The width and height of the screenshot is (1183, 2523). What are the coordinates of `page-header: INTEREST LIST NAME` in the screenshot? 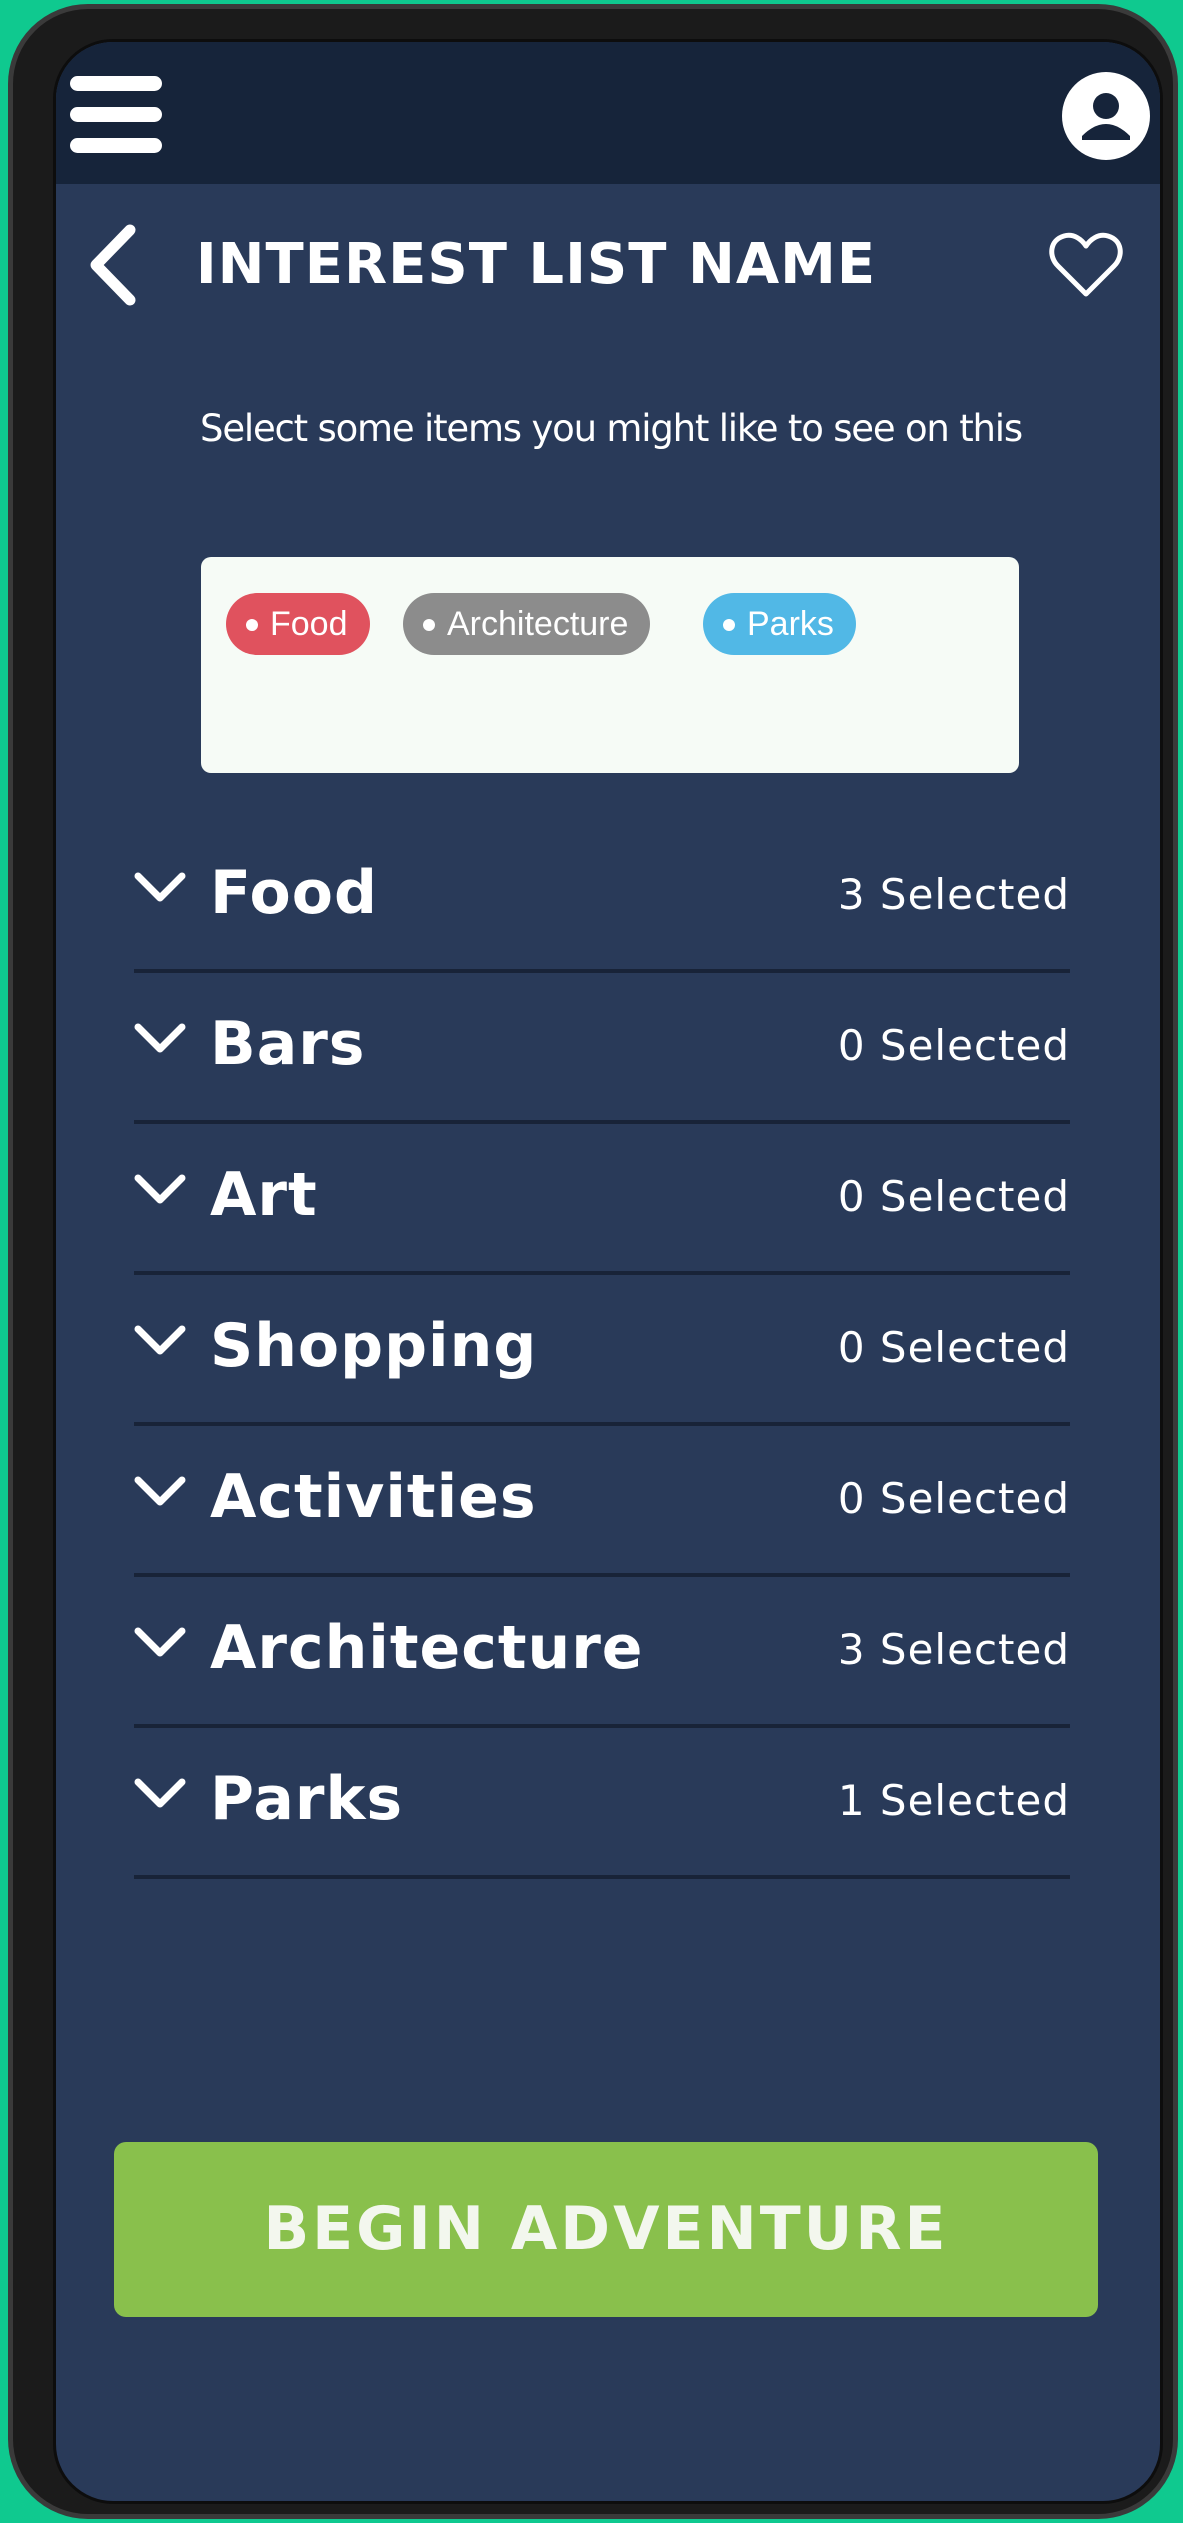 It's located at (608, 262).